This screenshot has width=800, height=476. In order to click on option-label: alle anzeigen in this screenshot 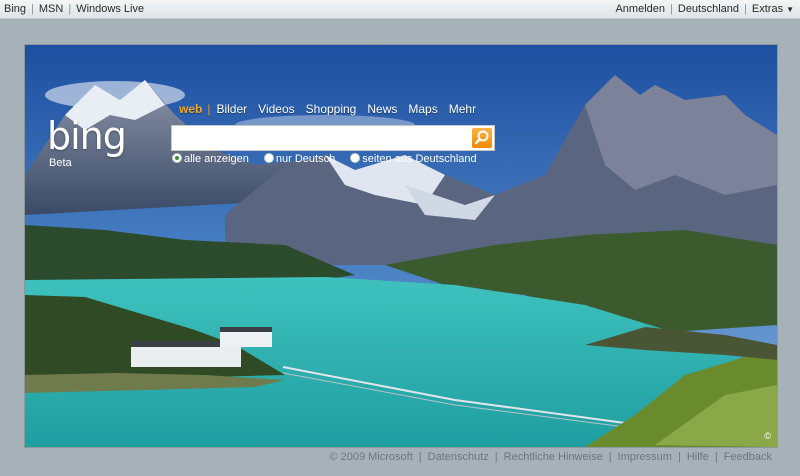, I will do `click(216, 159)`.